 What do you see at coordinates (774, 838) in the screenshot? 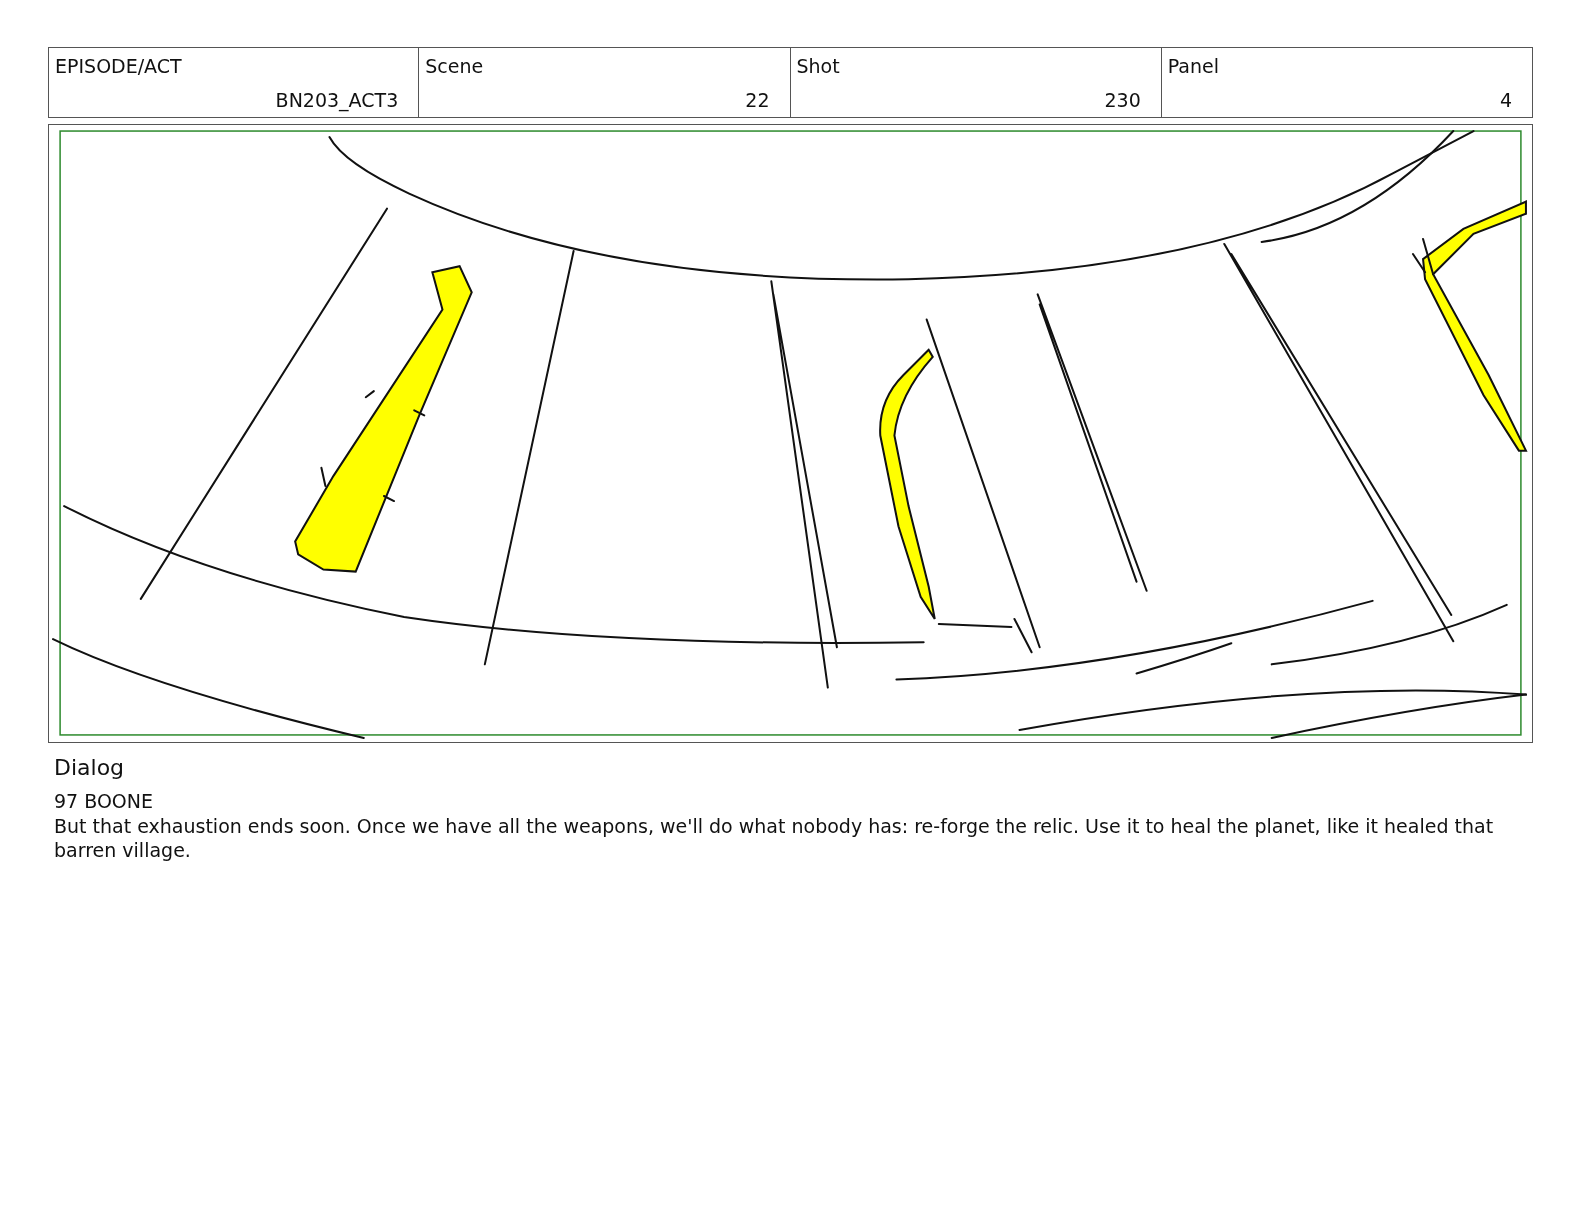
I see `dialog-line: But that exhaustion ends soon. Once we have all the weapons, we'll do what nobody has: re-forge the relic. Use it to heal the planet, like it healed that barren village.` at bounding box center [774, 838].